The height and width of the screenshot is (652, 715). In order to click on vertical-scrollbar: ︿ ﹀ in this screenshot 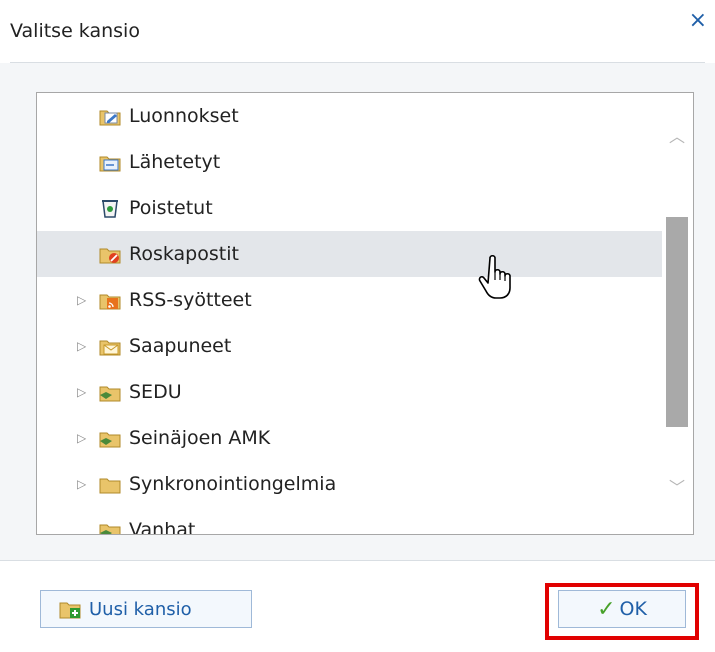, I will do `click(677, 313)`.